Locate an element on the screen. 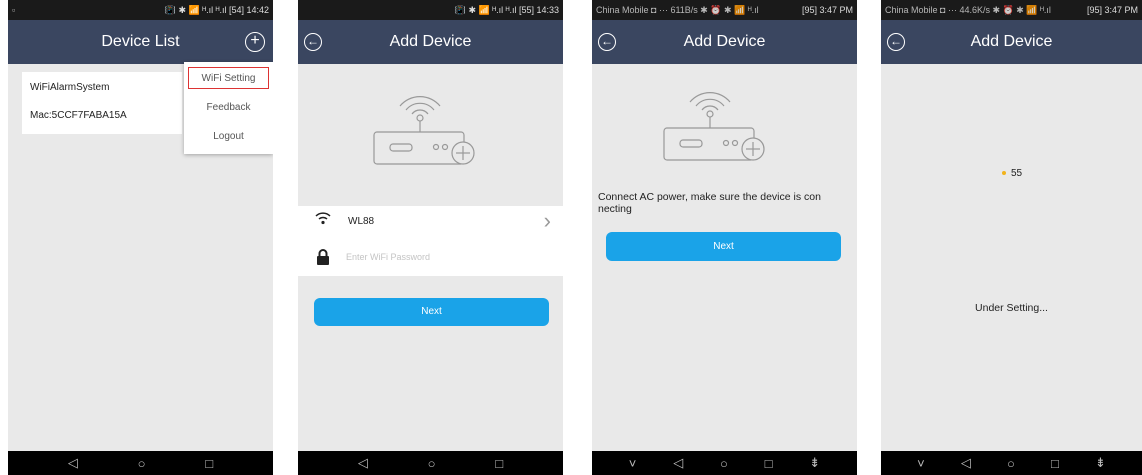  password-field is located at coordinates (441, 257).